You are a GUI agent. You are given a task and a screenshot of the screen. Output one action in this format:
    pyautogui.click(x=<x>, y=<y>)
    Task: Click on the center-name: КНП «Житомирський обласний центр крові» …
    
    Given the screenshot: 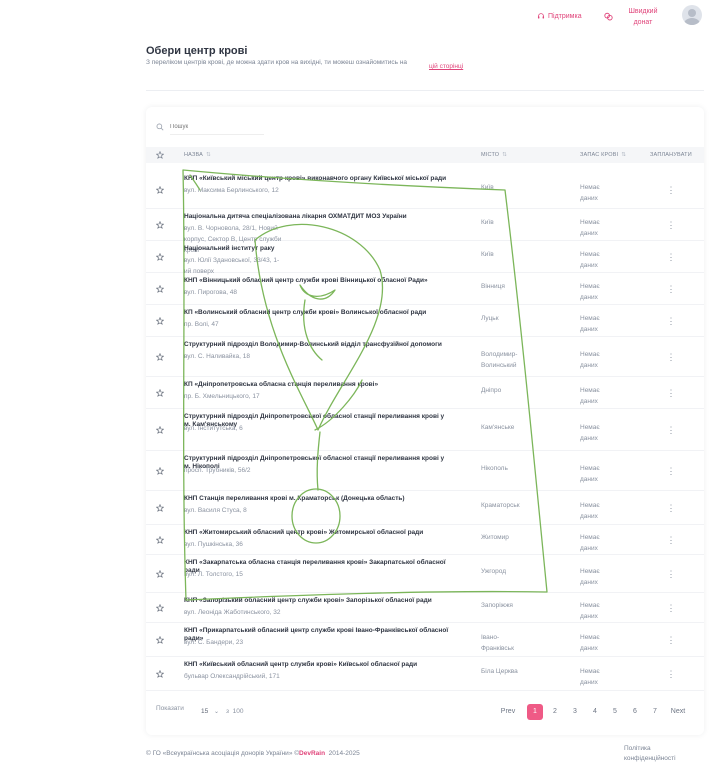 What is the action you would take?
    pyautogui.click(x=316, y=533)
    